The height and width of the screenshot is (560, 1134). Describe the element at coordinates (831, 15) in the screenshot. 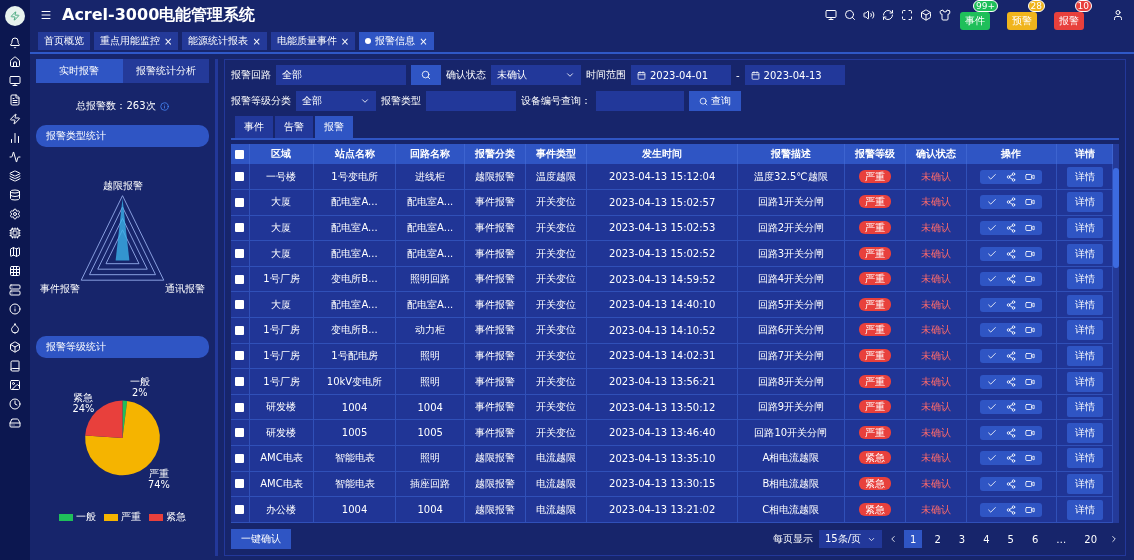

I see `screen-icon` at that location.